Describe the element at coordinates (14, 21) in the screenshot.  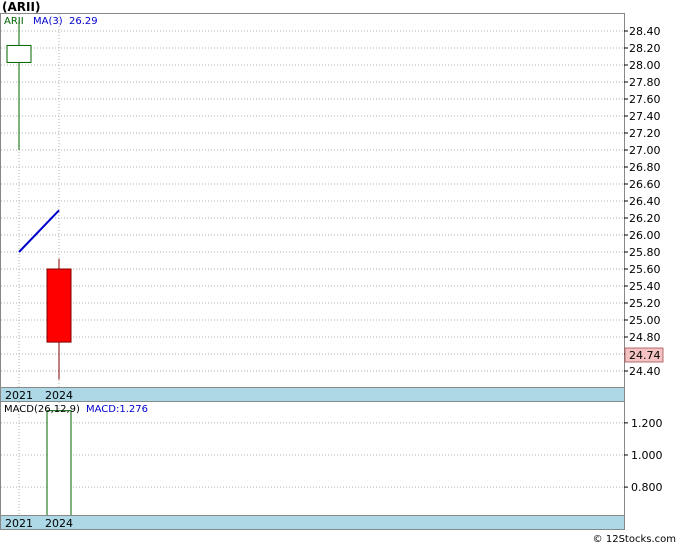
I see `legend-symbol: ARII` at that location.